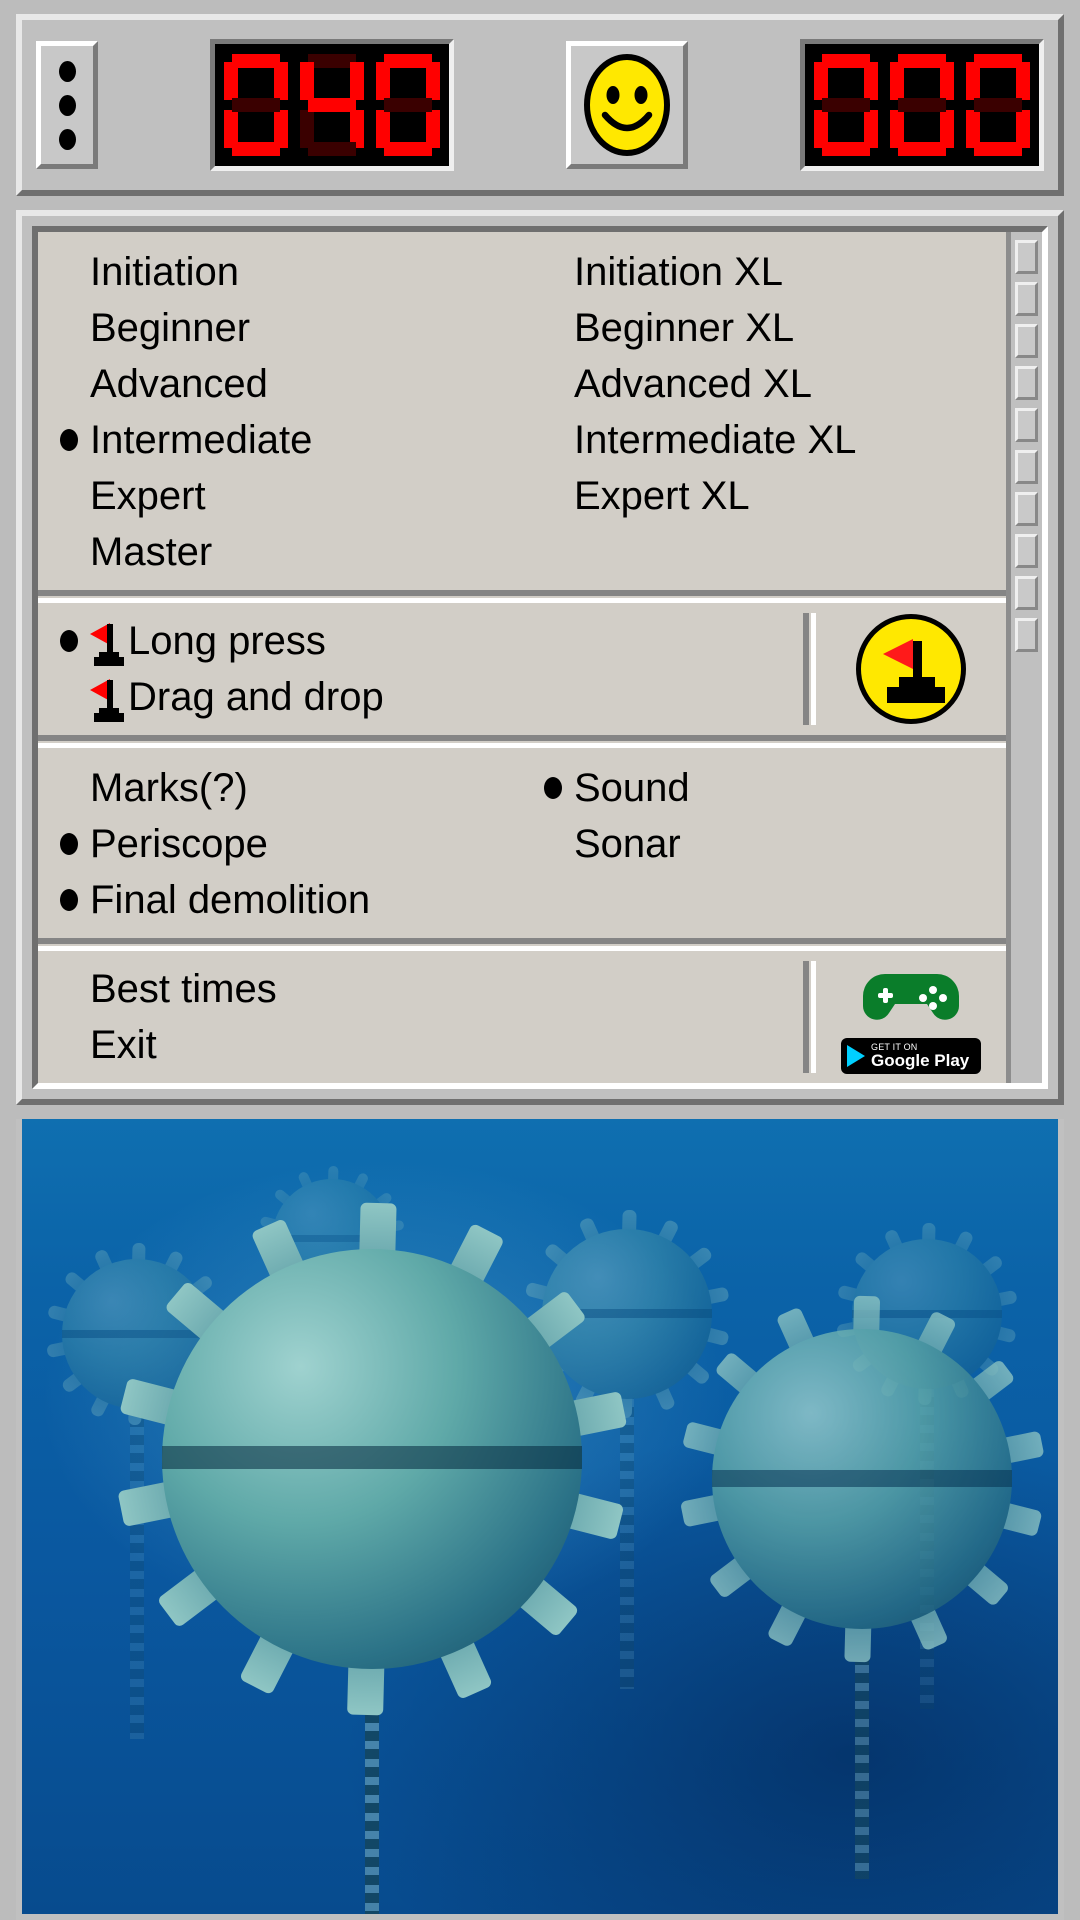 The height and width of the screenshot is (1920, 1080). Describe the element at coordinates (280, 272) in the screenshot. I see `difficulty-option: Initiation` at that location.